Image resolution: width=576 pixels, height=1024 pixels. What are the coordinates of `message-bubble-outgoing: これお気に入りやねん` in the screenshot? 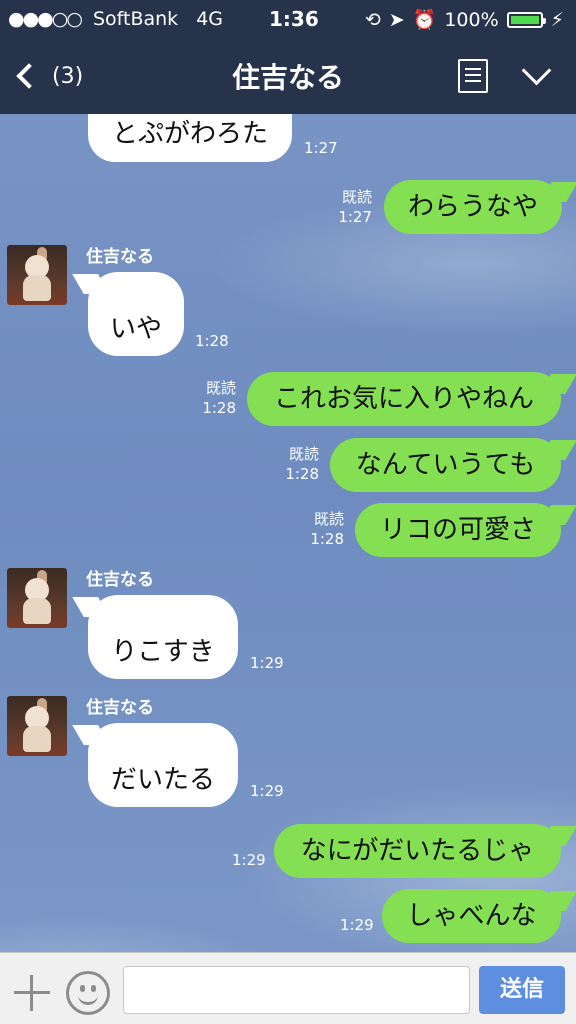 It's located at (404, 399).